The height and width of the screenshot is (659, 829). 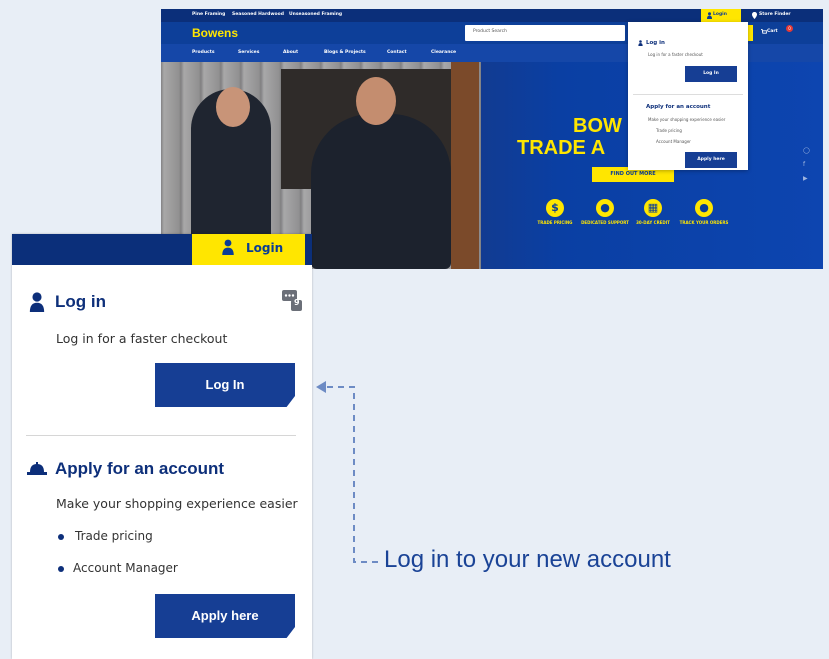 I want to click on search-placeholder: Product Search, so click(x=490, y=31).